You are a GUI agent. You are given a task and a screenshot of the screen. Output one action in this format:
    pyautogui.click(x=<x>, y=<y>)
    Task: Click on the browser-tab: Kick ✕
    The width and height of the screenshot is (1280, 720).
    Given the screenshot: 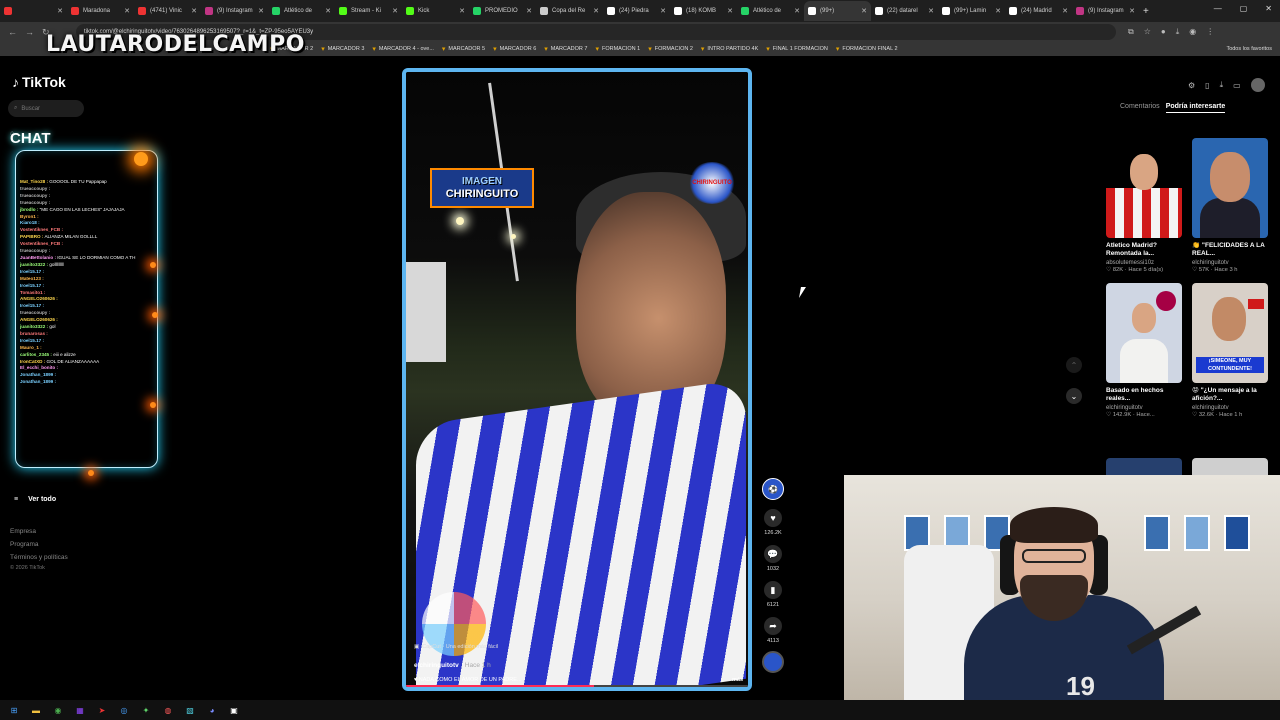 What is the action you would take?
    pyautogui.click(x=435, y=11)
    